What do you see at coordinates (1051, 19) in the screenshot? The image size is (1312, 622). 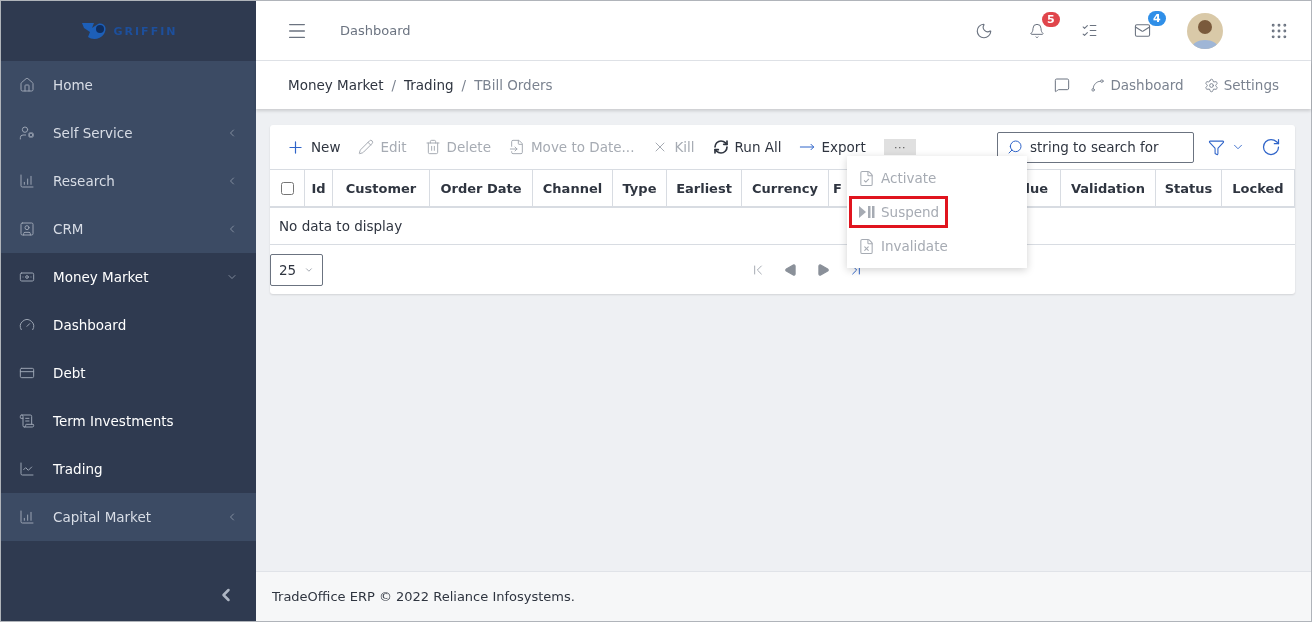 I see `notification-badge: 5` at bounding box center [1051, 19].